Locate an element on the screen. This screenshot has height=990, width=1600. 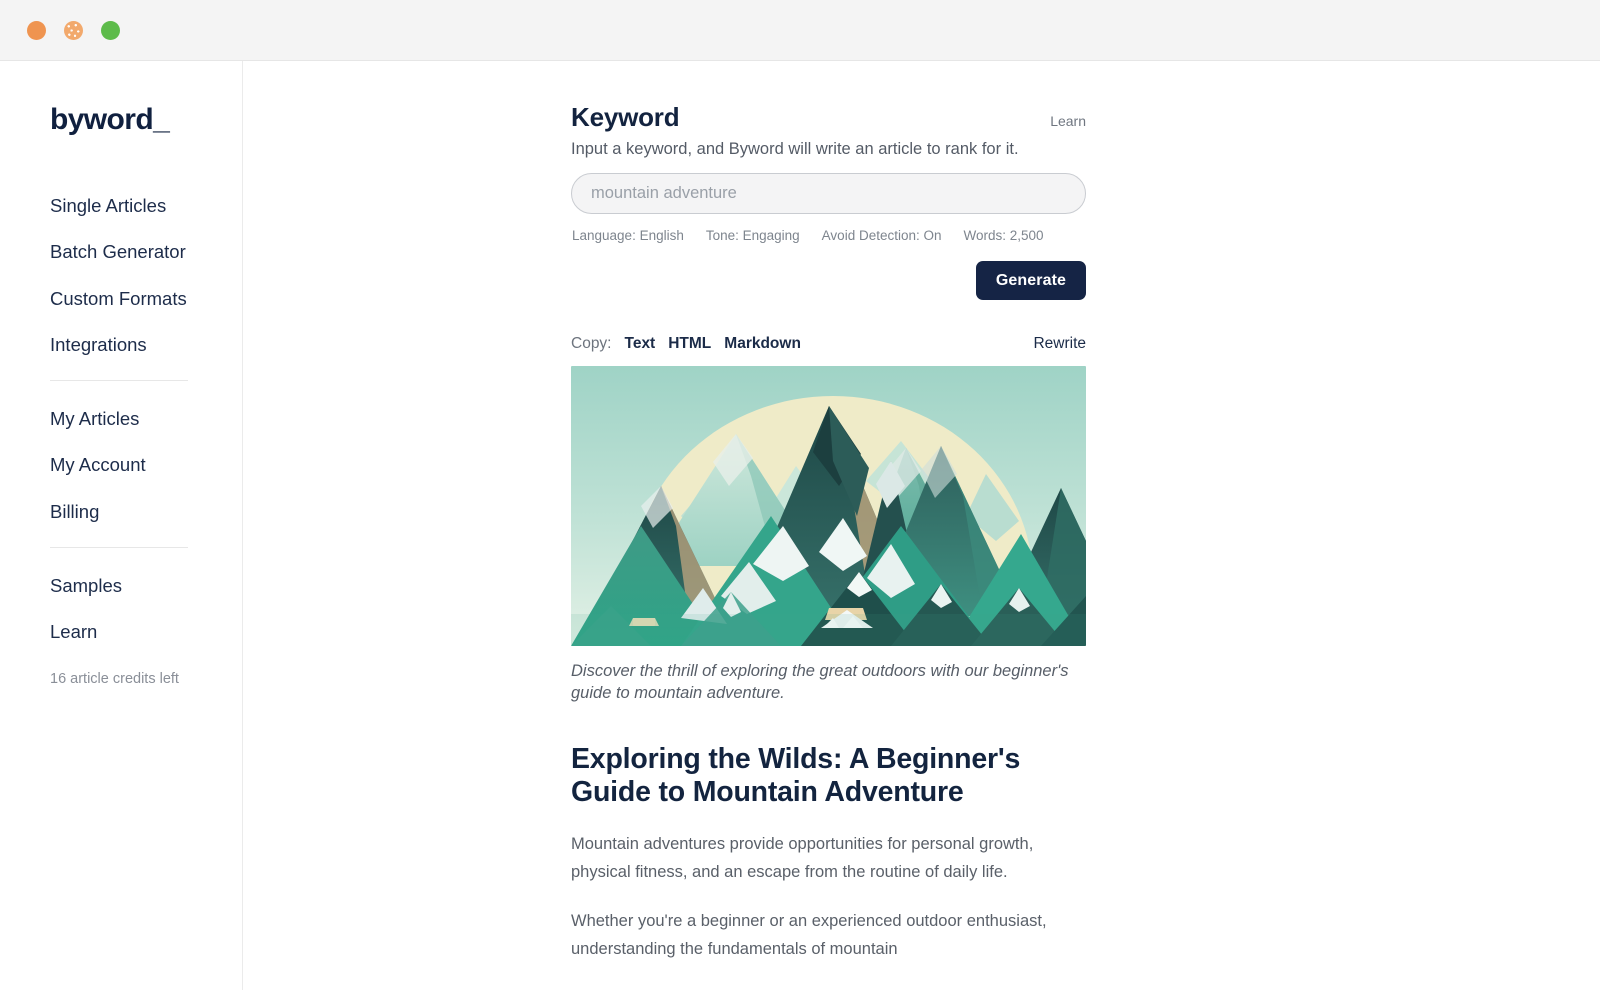
copy-as-markdown-button: Markdown is located at coordinates (762, 344).